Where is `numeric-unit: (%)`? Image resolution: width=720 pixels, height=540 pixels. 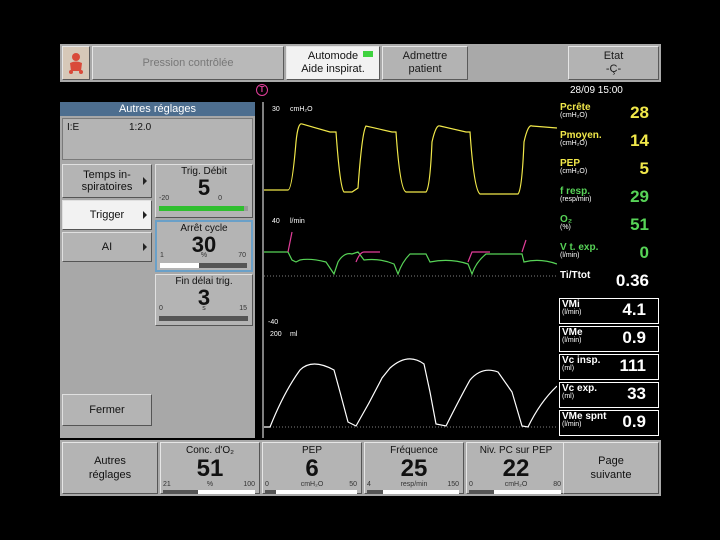 numeric-unit: (%) is located at coordinates (565, 227).